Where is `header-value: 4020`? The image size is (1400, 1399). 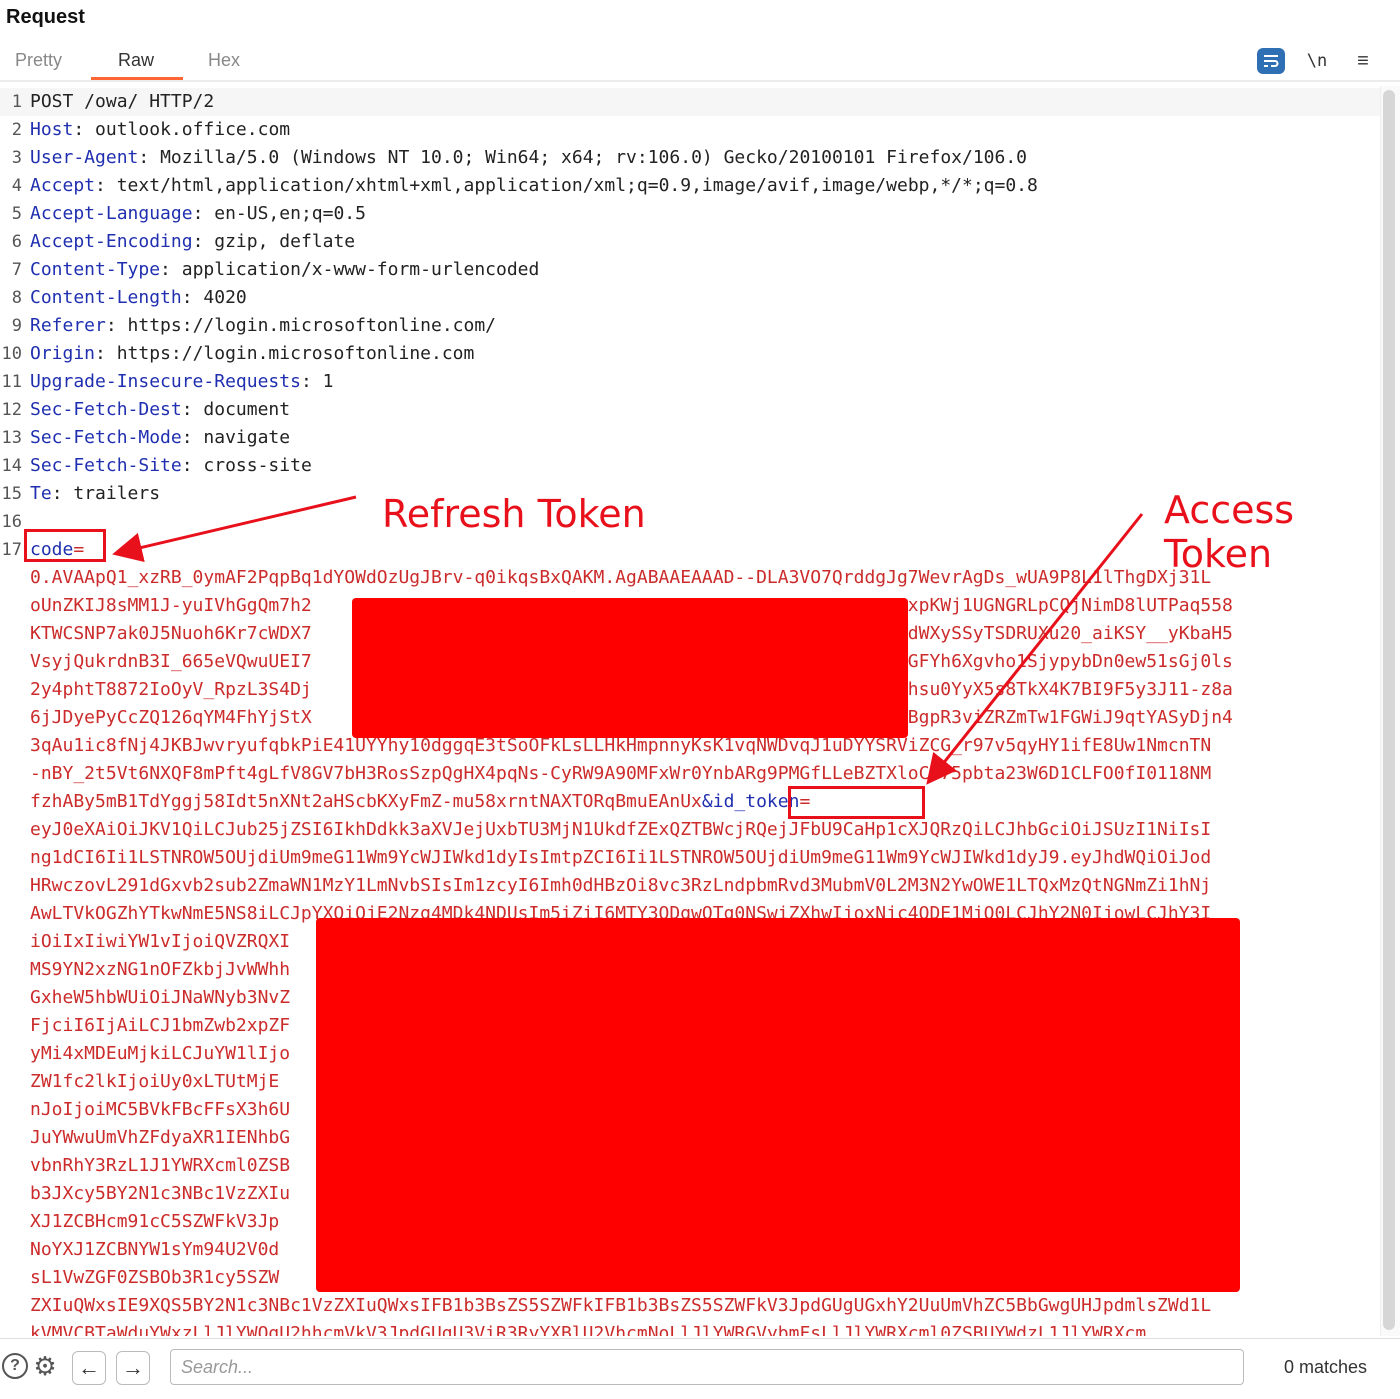 header-value: 4020 is located at coordinates (225, 297).